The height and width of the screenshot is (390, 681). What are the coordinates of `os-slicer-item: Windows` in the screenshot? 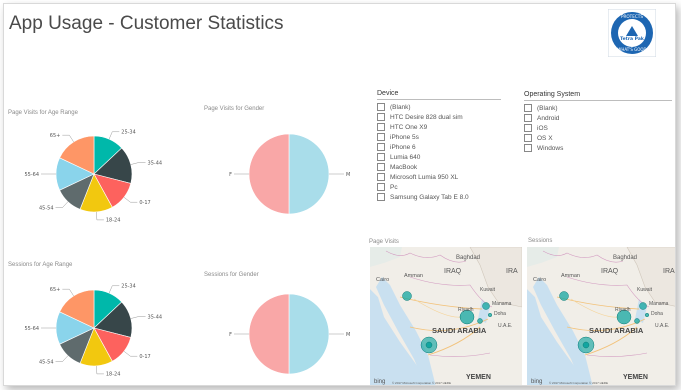 It's located at (598, 148).